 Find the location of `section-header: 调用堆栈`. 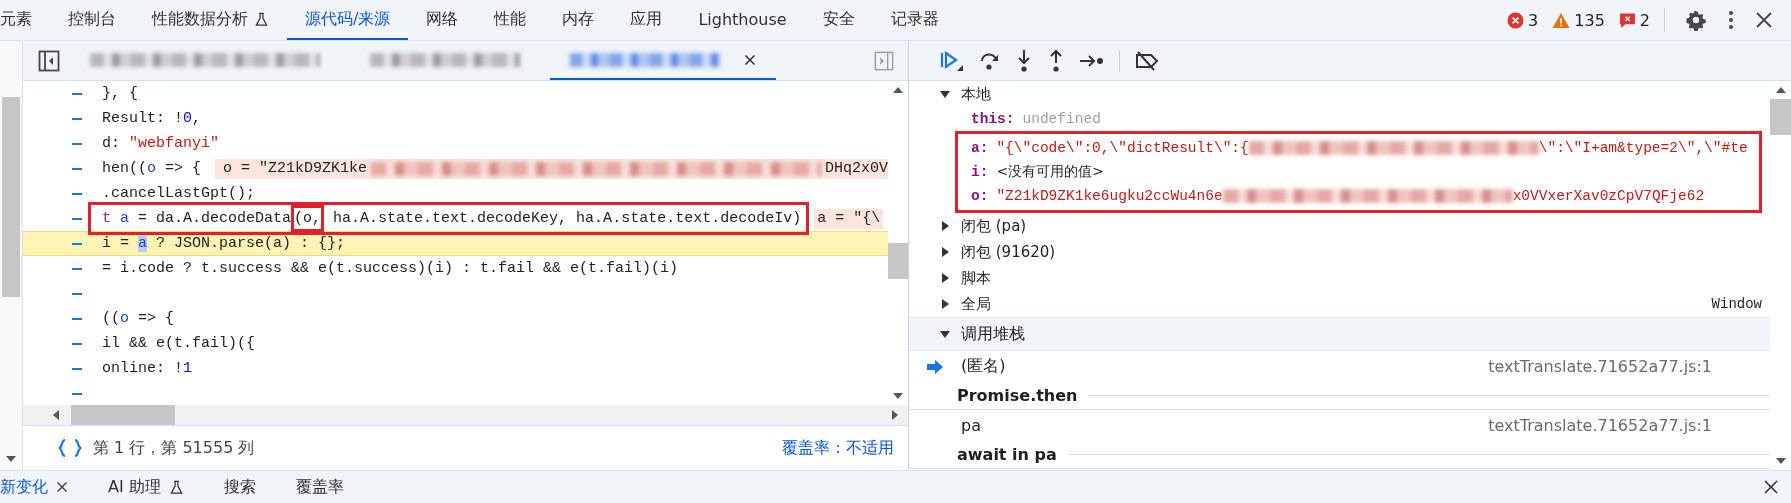

section-header: 调用堆栈 is located at coordinates (1339, 334).